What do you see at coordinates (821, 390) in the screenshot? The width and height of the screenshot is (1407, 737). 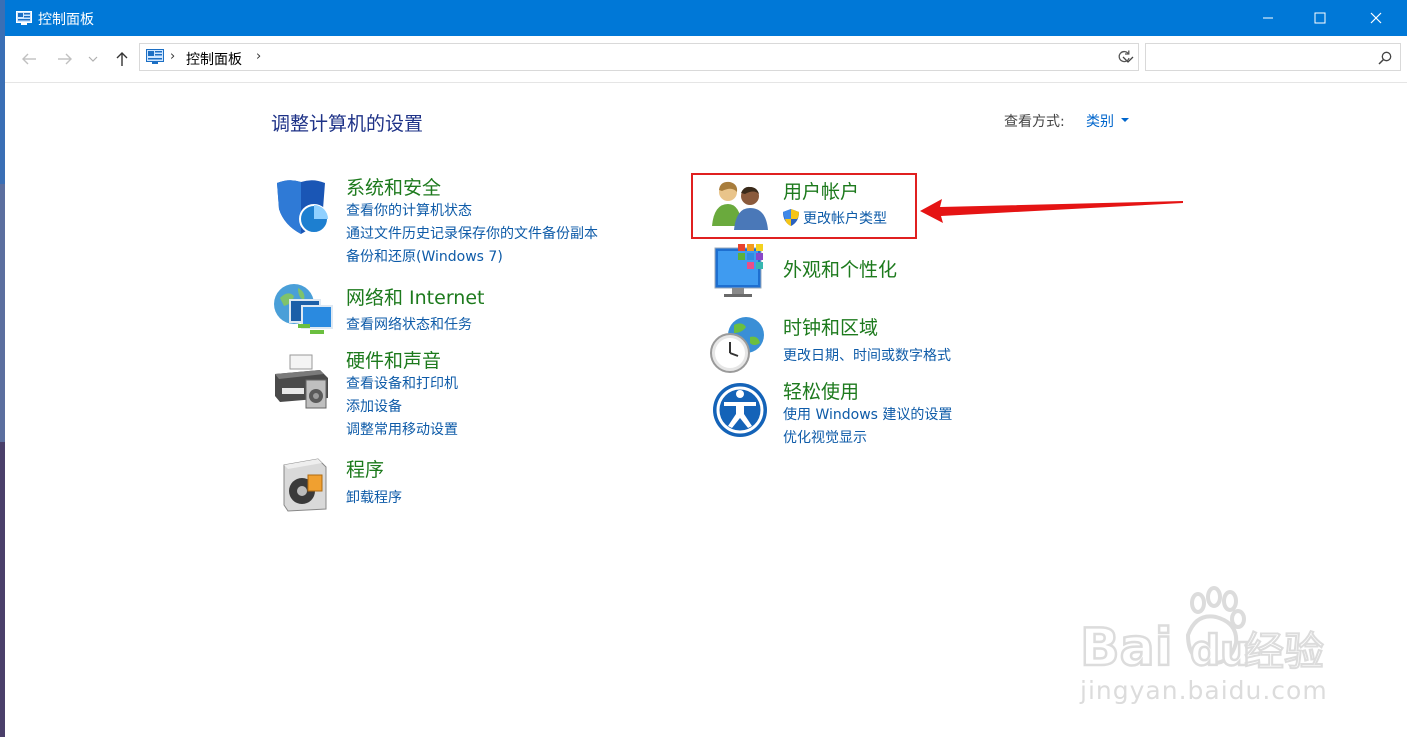 I see `category-title-ease-of-access: 轻松使用` at bounding box center [821, 390].